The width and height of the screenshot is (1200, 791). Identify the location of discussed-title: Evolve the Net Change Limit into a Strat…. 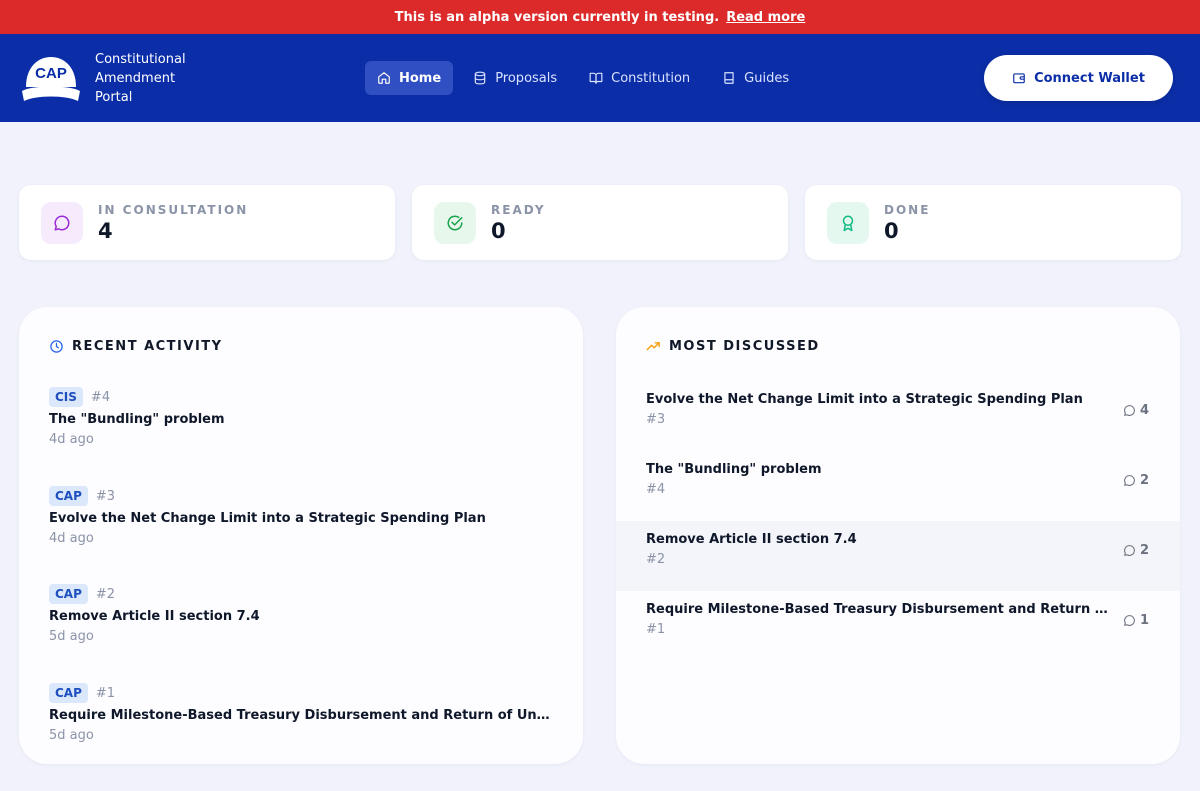
(881, 399).